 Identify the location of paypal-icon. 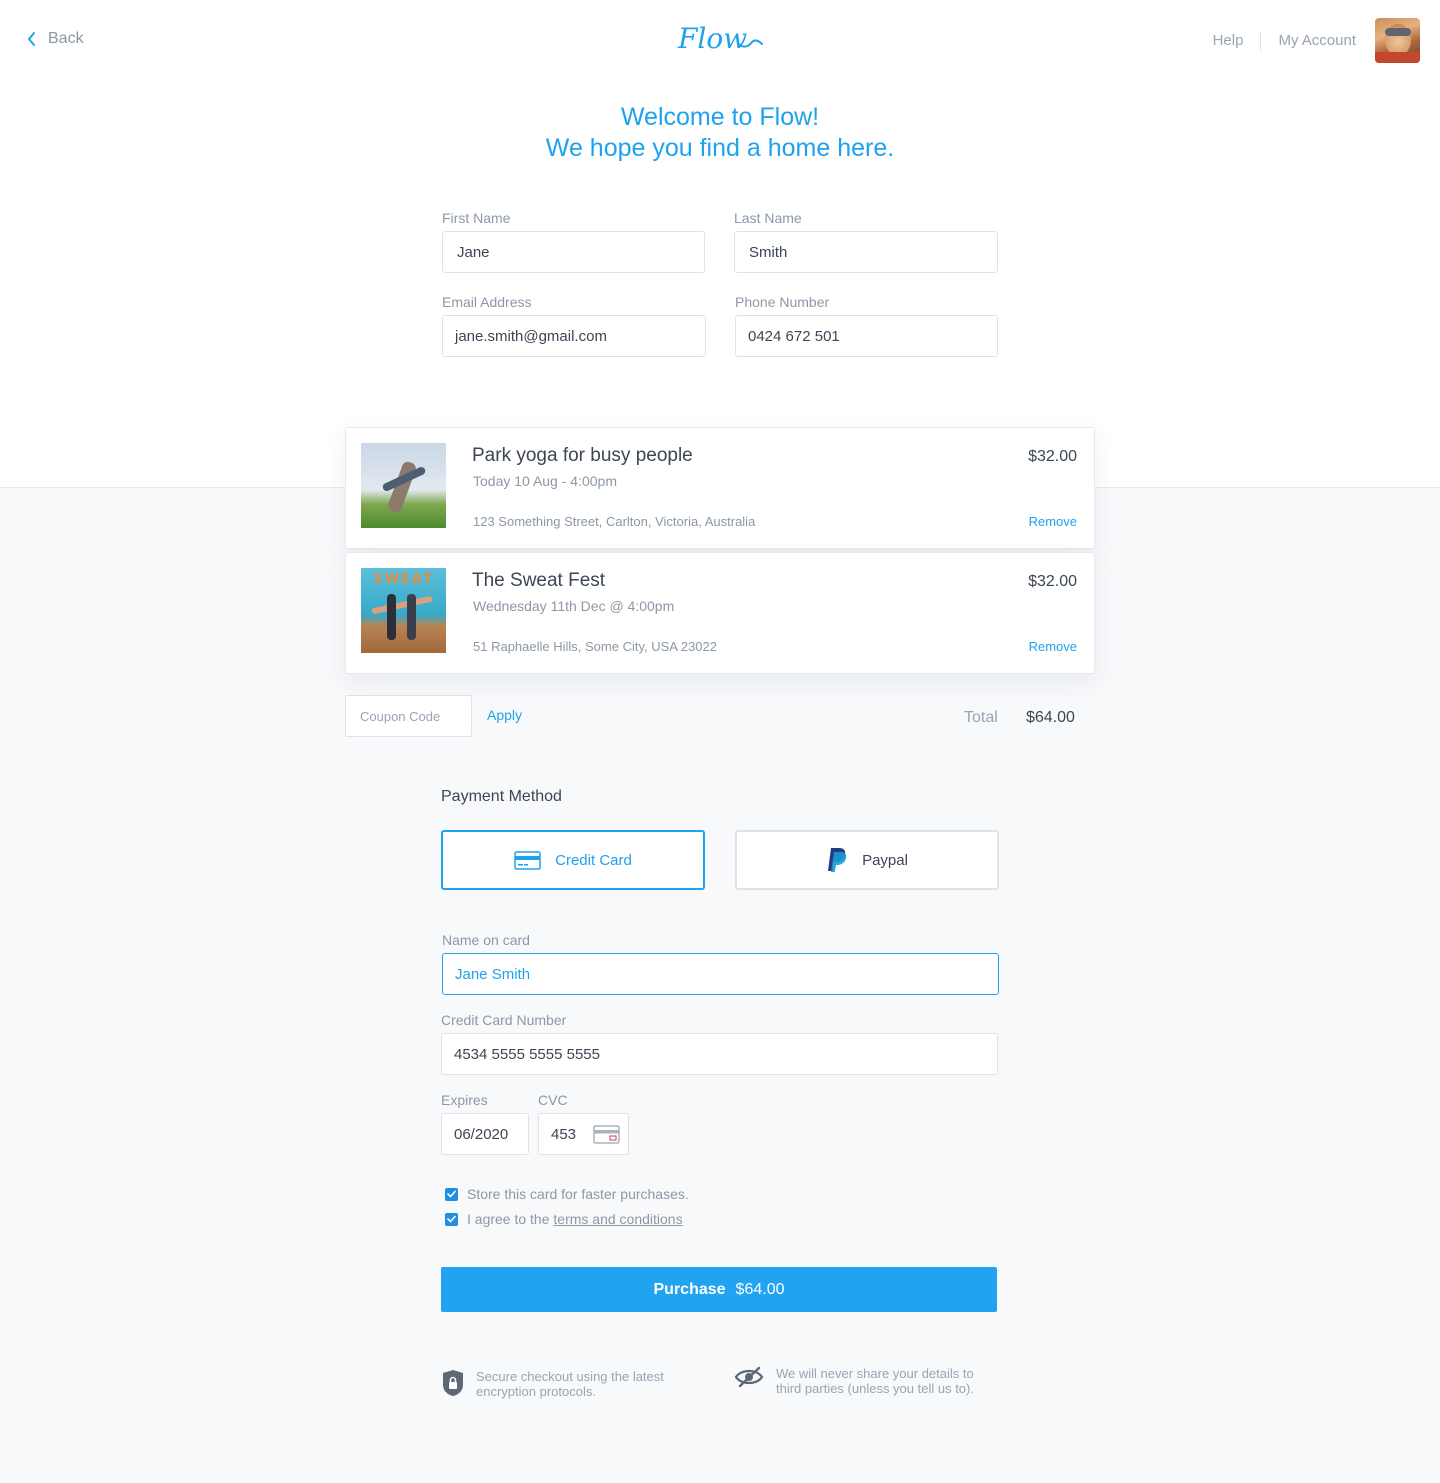
(837, 860).